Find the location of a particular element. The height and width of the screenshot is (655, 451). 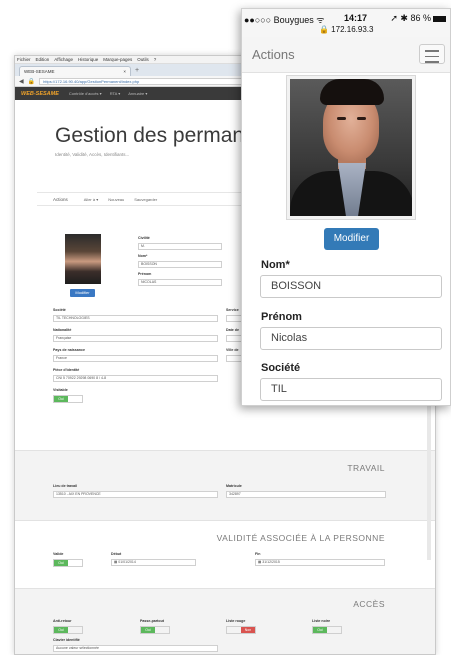

civilite-label: Civilité is located at coordinates (144, 238).